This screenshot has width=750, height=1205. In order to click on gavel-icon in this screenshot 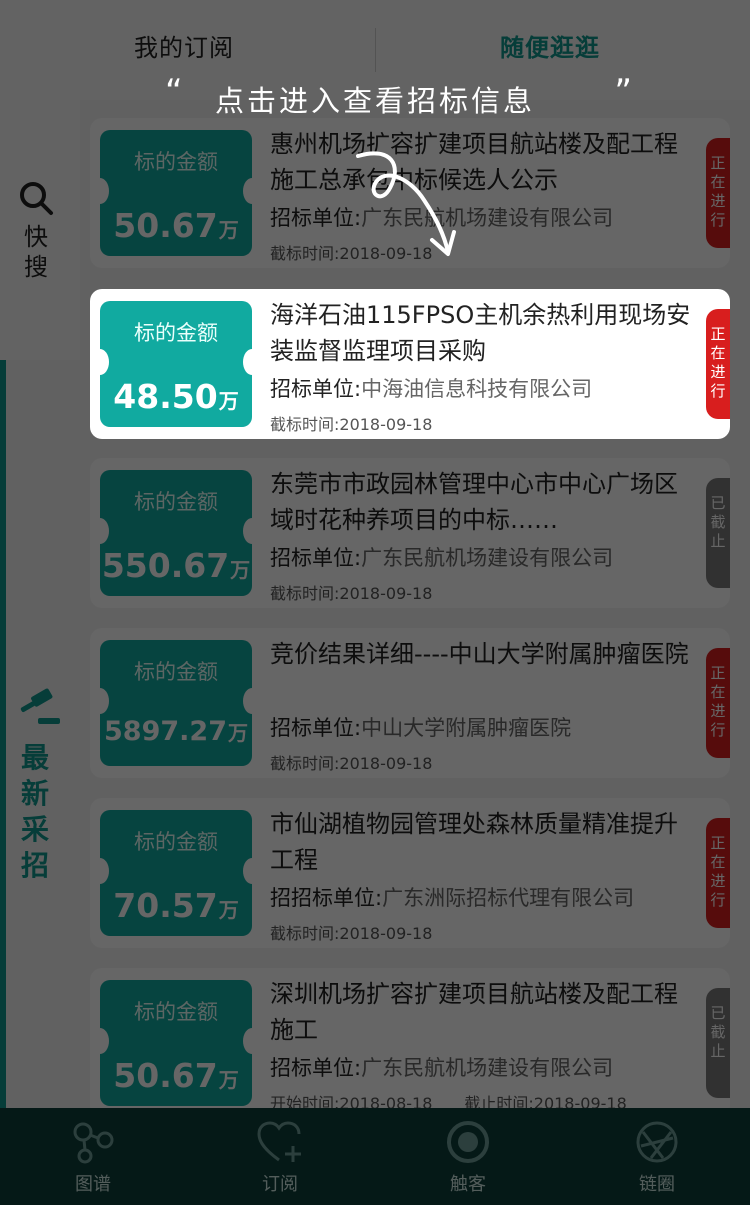, I will do `click(40, 706)`.